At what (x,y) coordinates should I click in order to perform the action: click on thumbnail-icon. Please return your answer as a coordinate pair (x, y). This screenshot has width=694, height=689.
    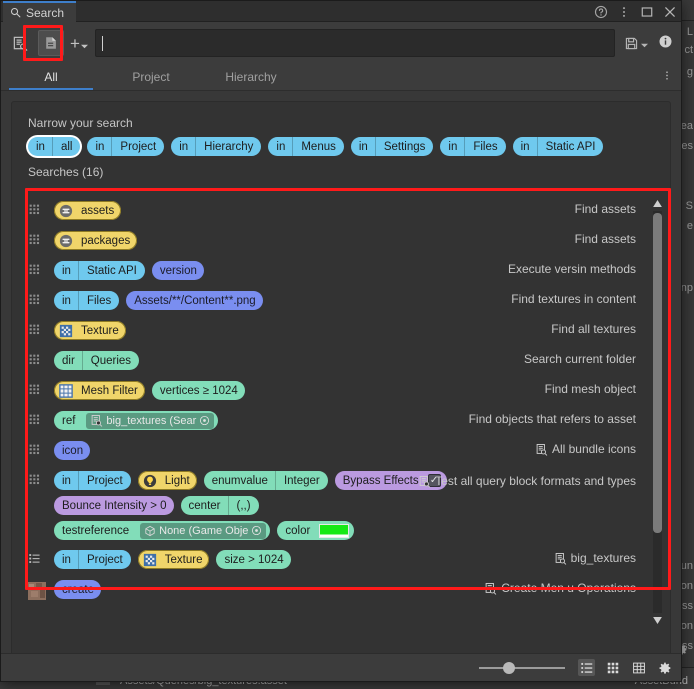
    Looking at the image, I should click on (41, 590).